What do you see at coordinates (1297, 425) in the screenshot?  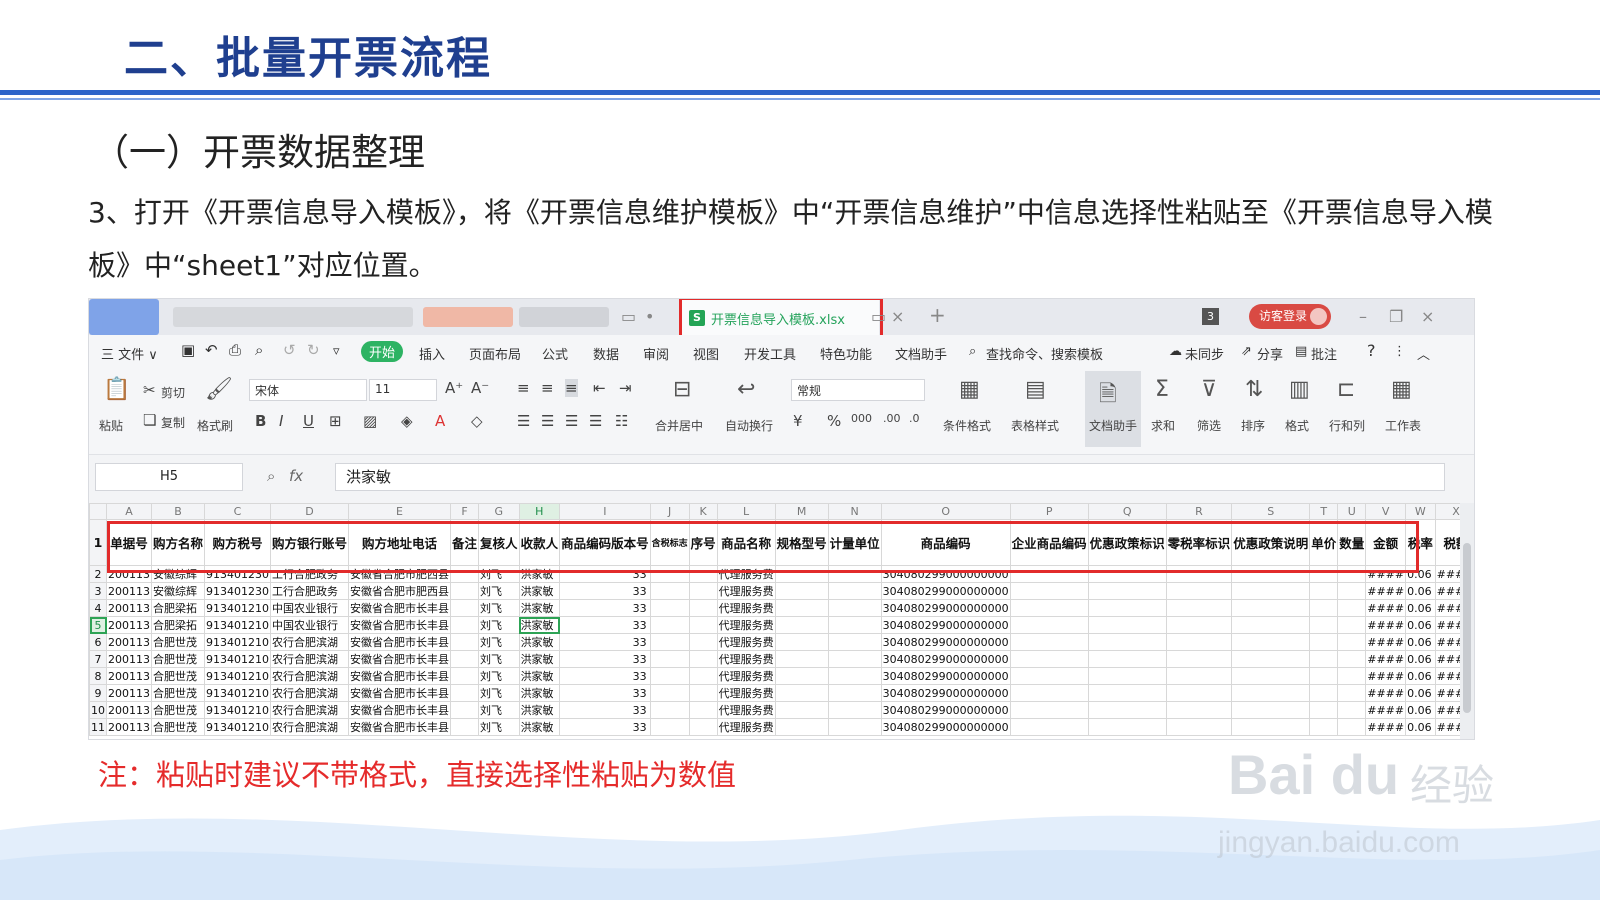 I see `format-label: 格式` at bounding box center [1297, 425].